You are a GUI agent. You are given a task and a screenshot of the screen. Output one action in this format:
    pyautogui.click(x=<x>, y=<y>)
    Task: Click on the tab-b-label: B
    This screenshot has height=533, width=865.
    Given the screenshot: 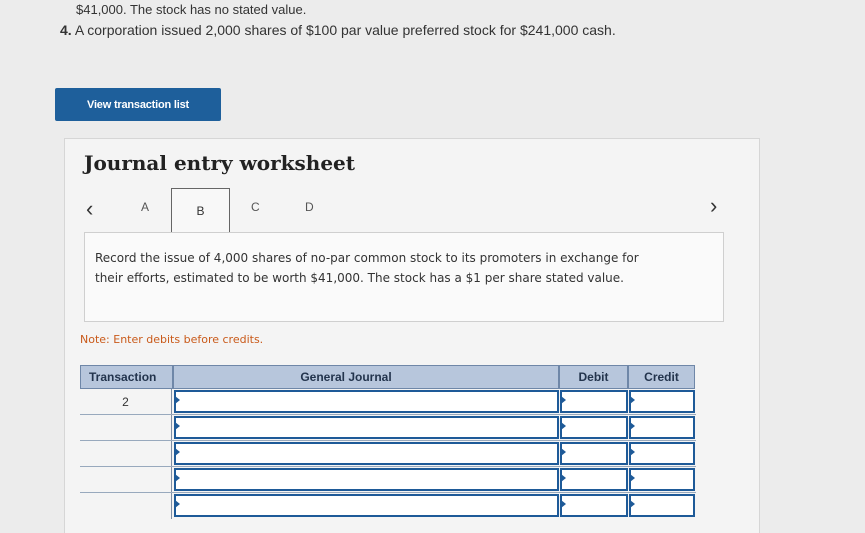 What is the action you would take?
    pyautogui.click(x=200, y=211)
    